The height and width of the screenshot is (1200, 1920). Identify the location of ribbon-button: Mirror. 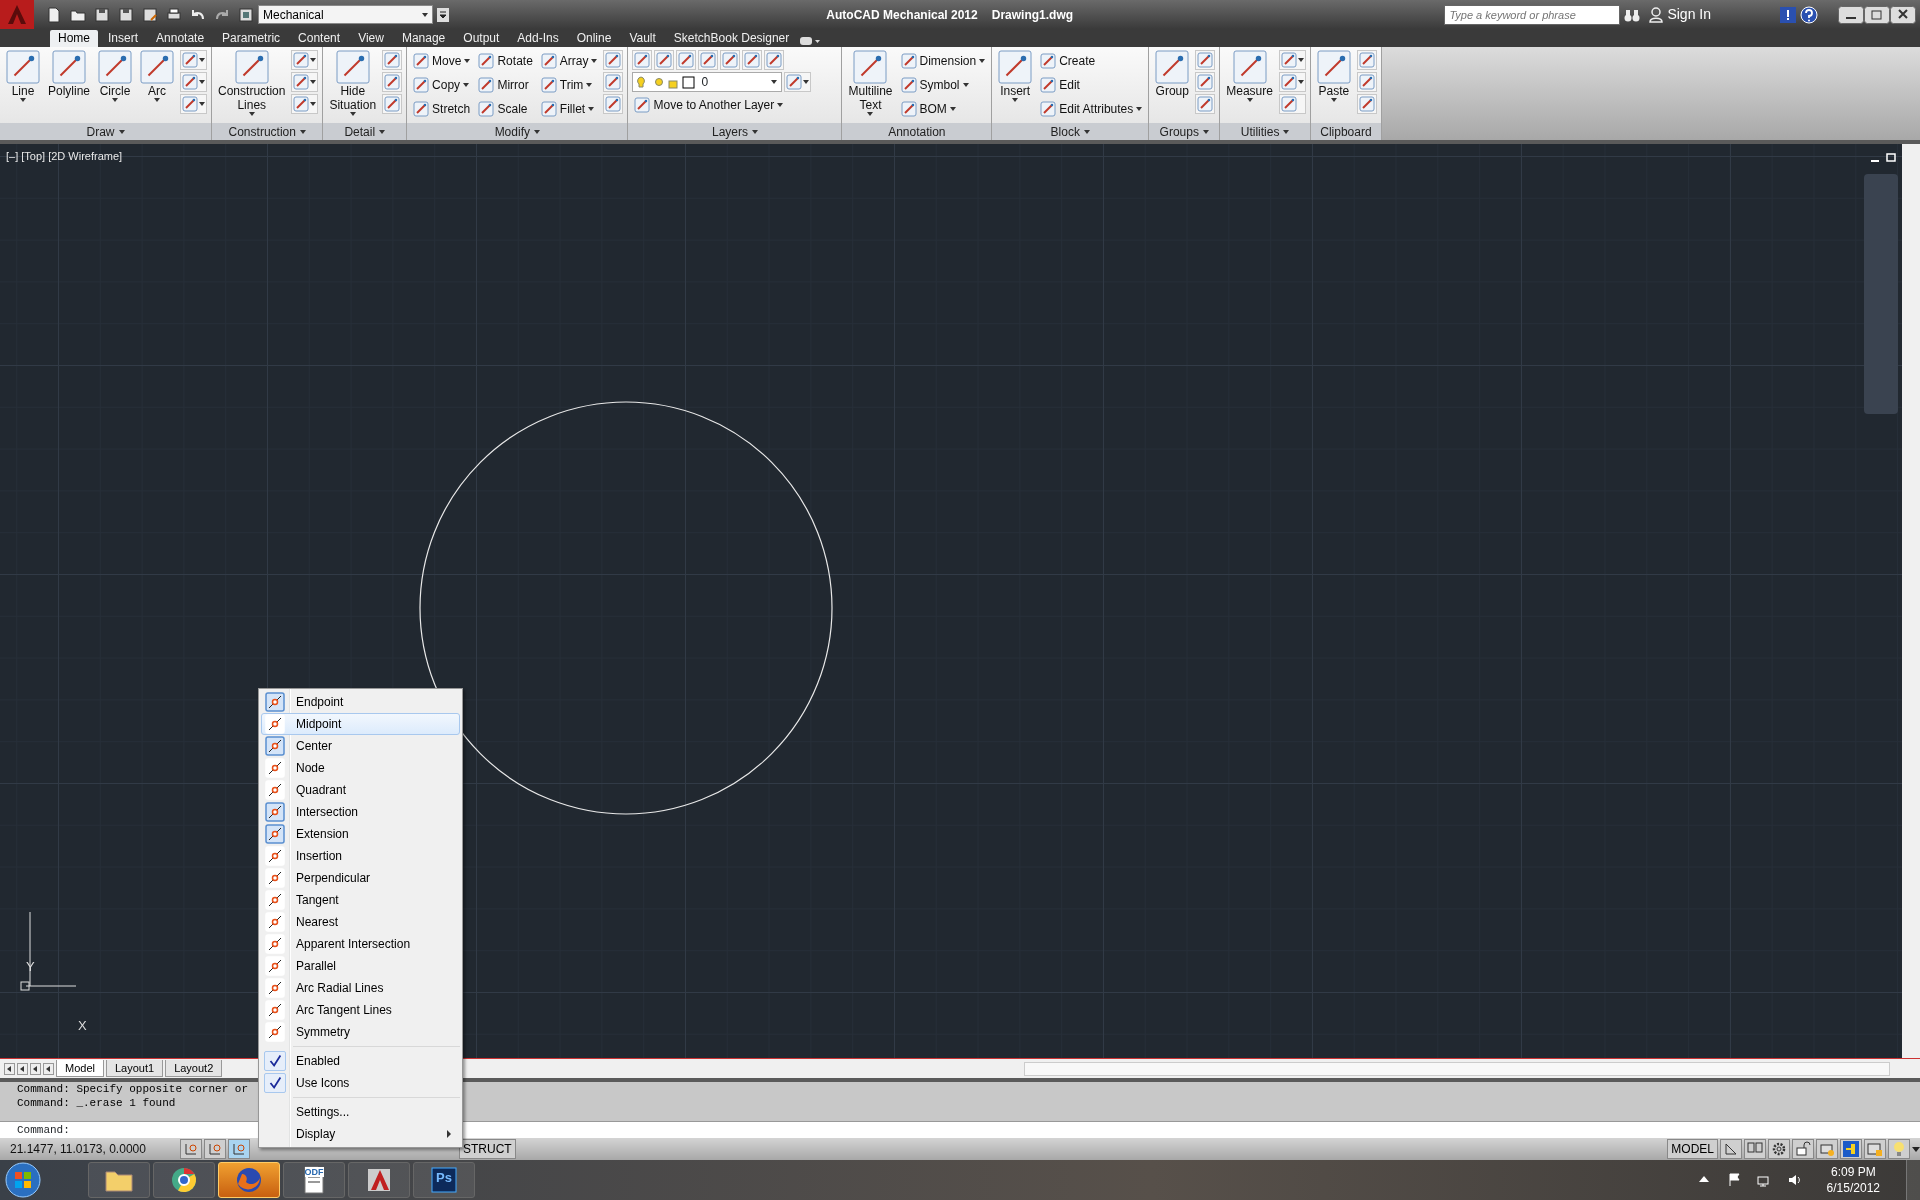
(505, 85).